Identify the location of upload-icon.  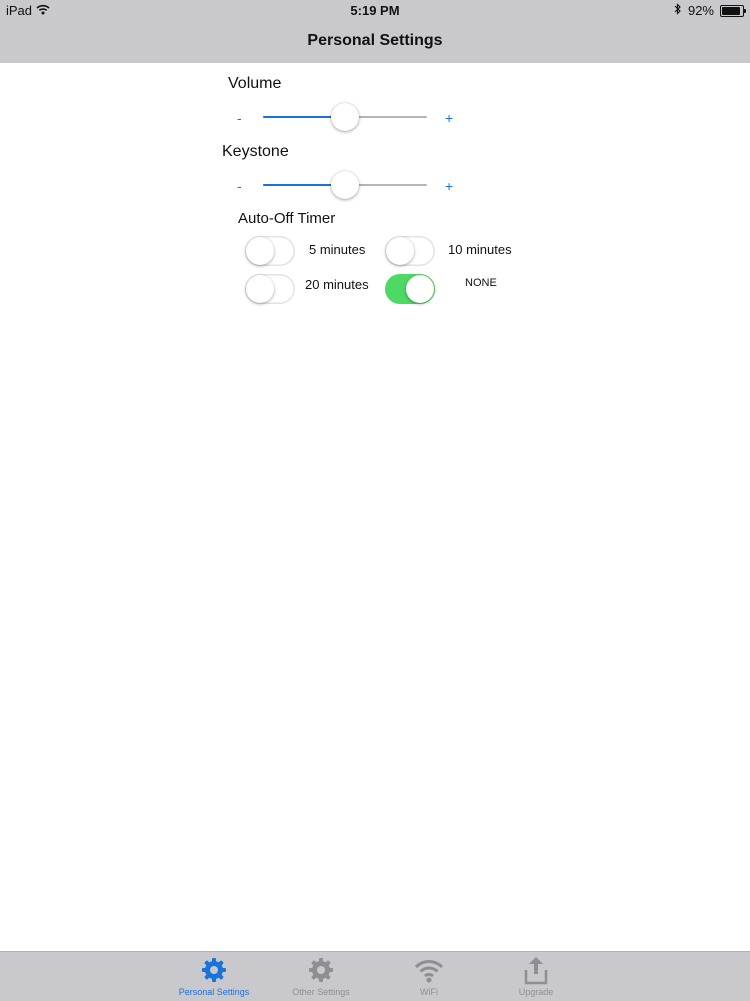
(536, 970).